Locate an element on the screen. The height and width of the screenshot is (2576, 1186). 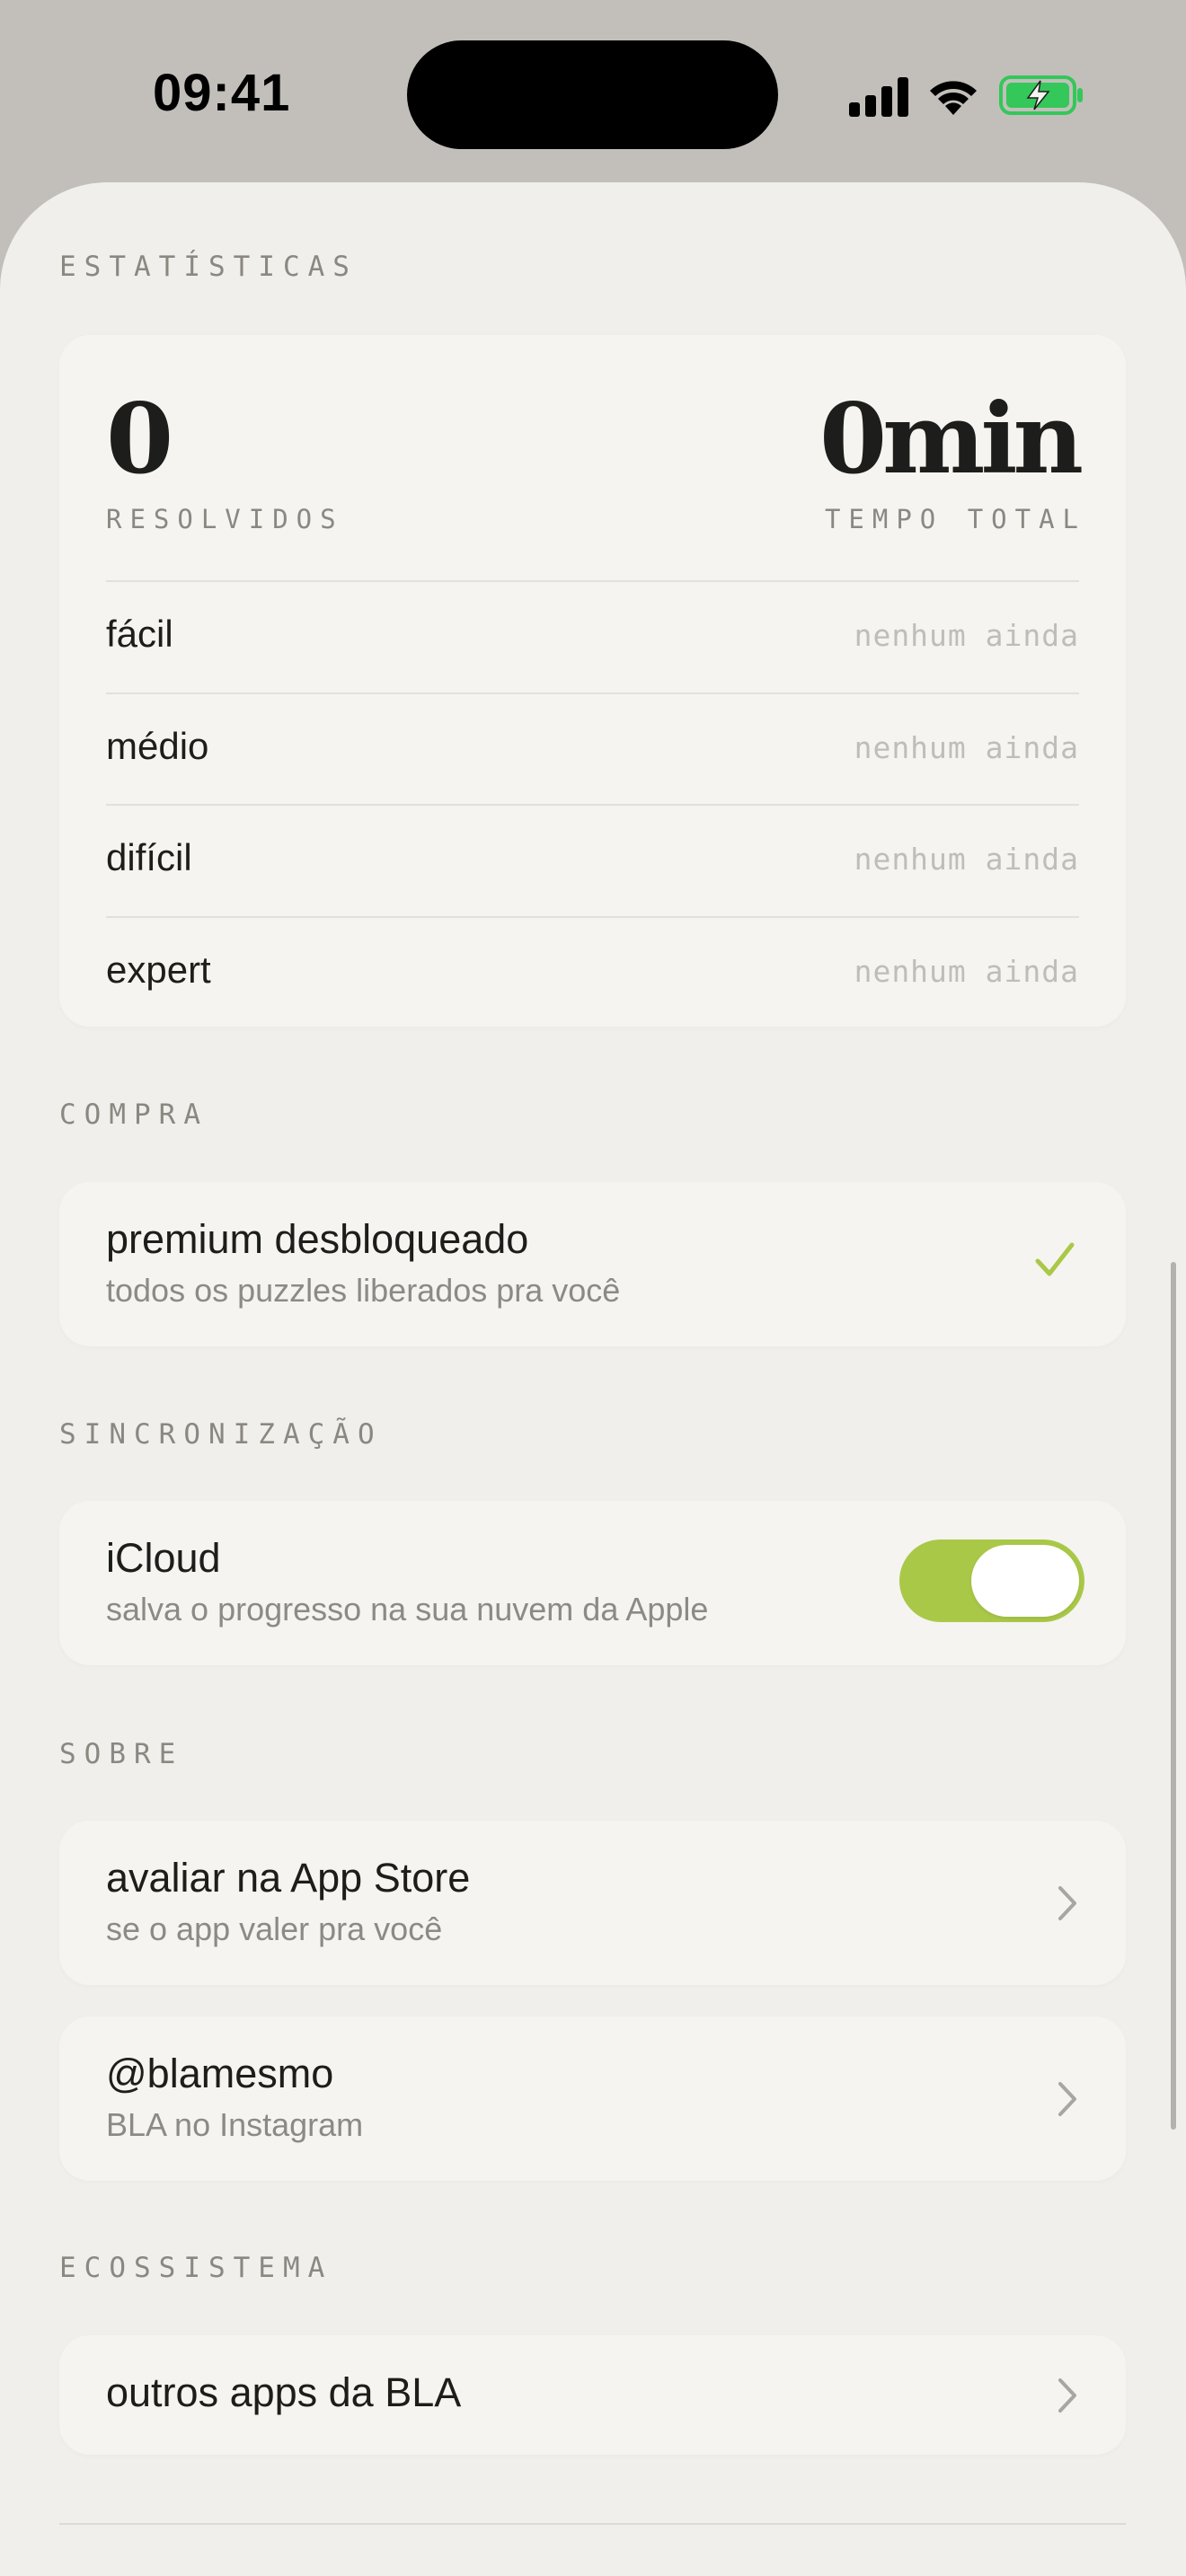
instagram-title: @blamesmo is located at coordinates (220, 2073).